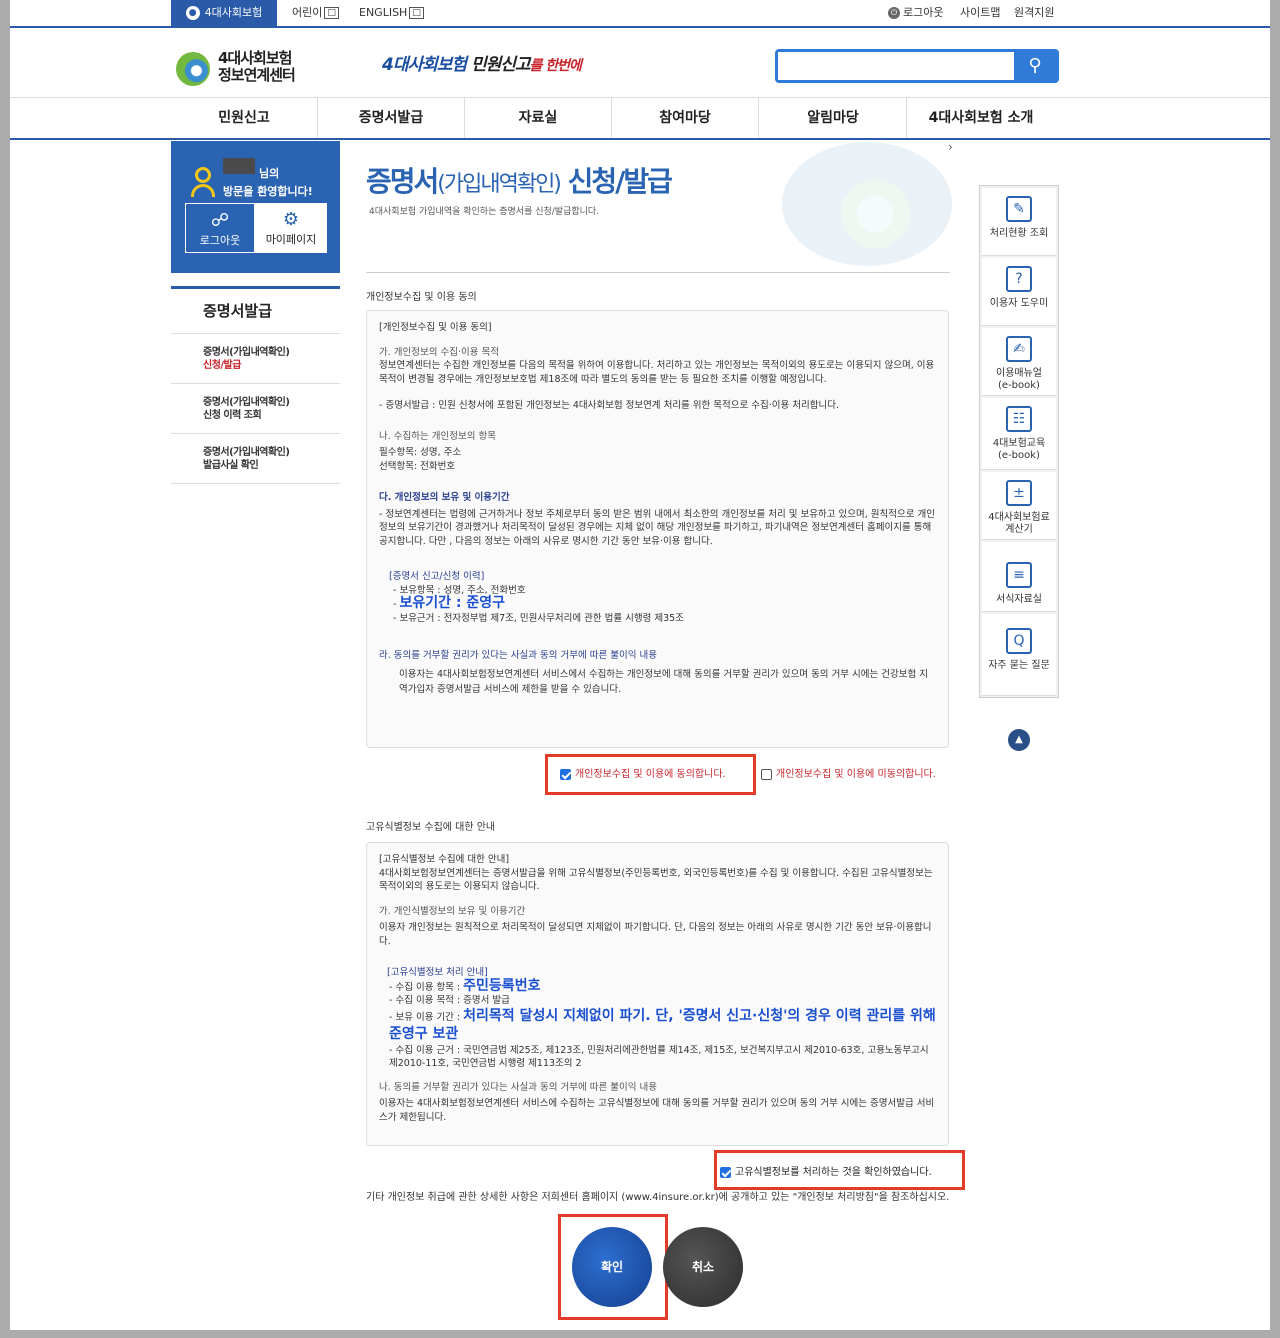  Describe the element at coordinates (244, 118) in the screenshot. I see `nav-complaint: 민원신고` at that location.